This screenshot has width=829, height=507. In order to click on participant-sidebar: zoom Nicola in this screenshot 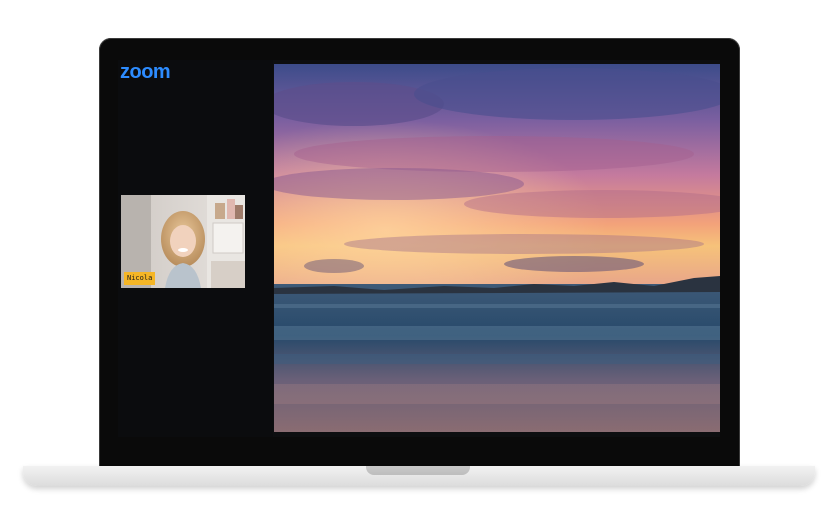, I will do `click(195, 248)`.